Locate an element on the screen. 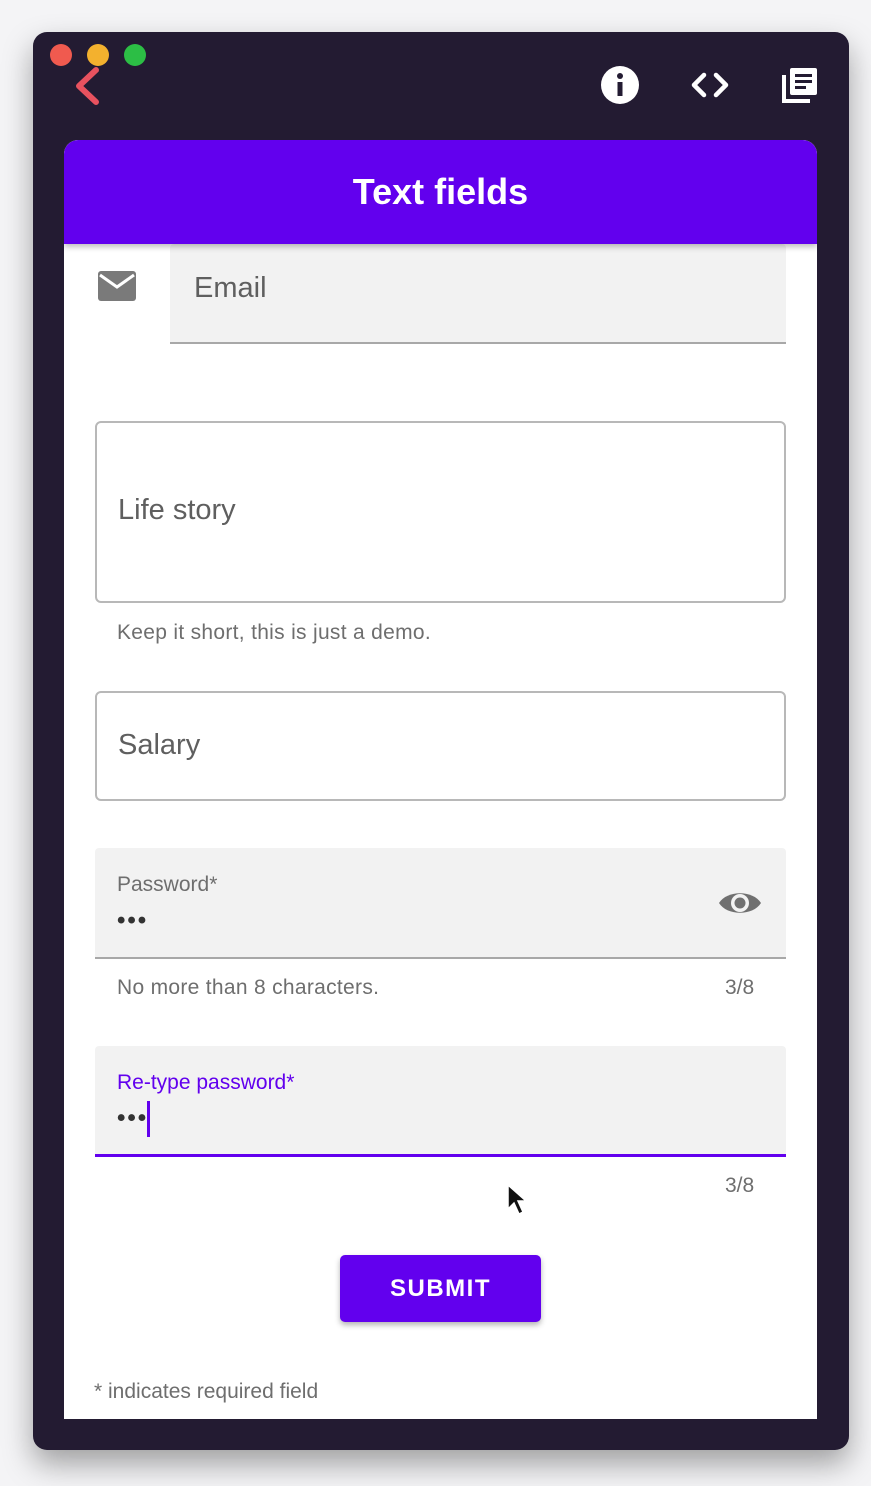 The width and height of the screenshot is (871, 1486). back-arrow-icon is located at coordinates (88, 86).